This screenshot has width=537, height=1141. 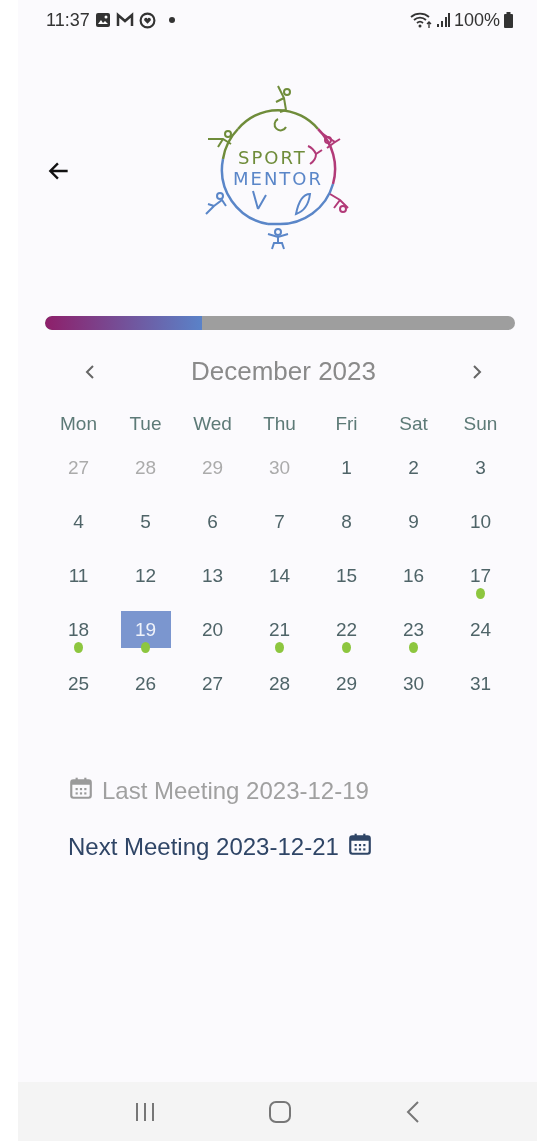 I want to click on calendar-day: 25, so click(x=78, y=683).